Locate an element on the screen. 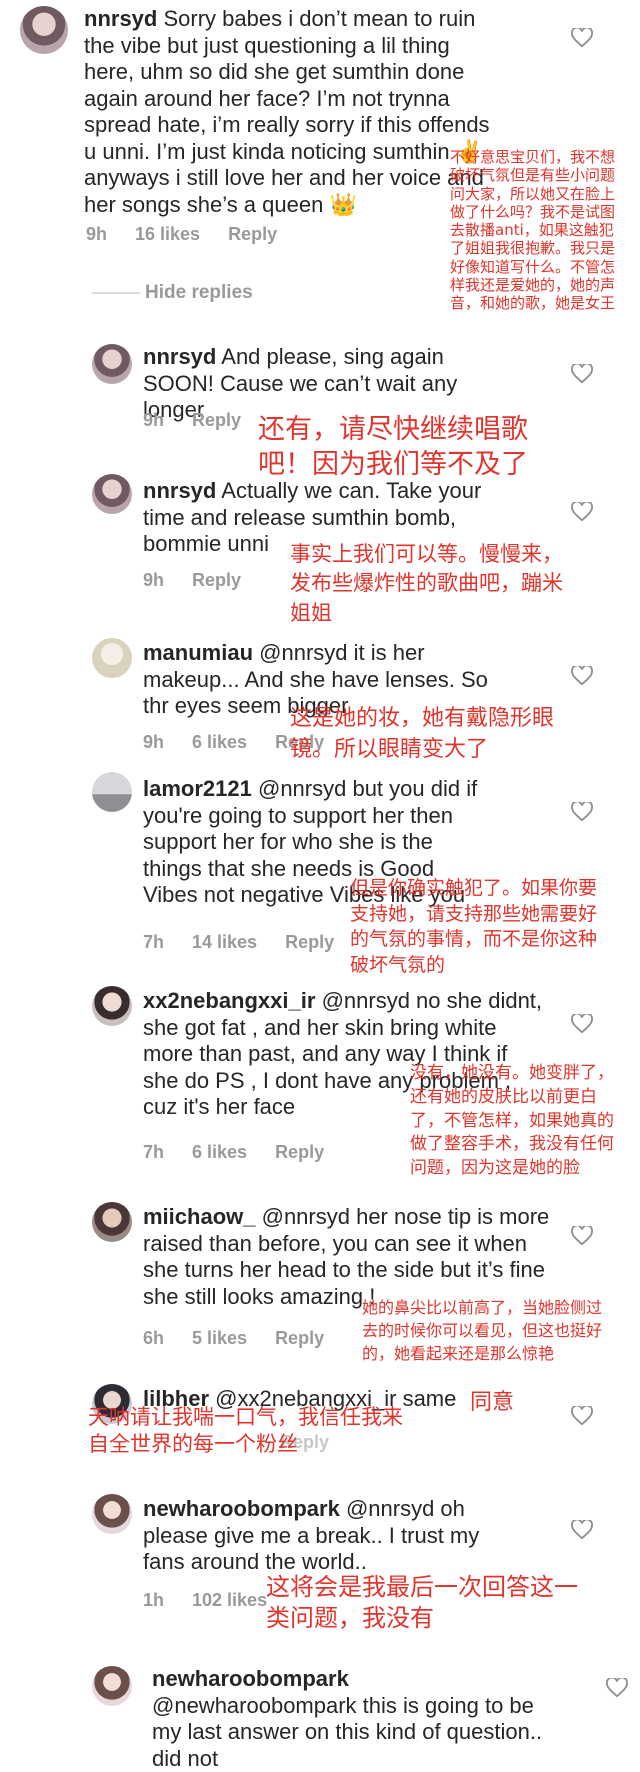  comment-meta: 6h 5 likes Reply is located at coordinates (247, 1338).